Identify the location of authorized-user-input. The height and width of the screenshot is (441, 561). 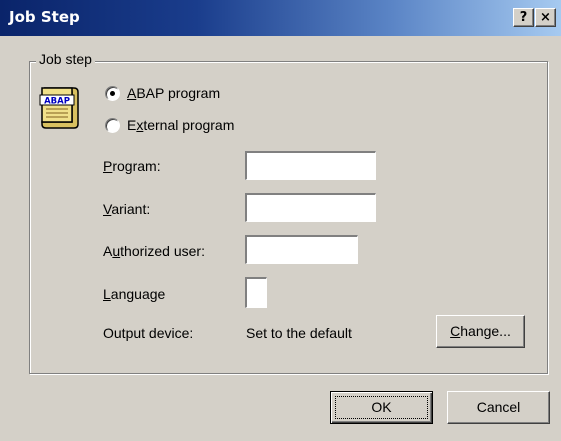
(302, 250).